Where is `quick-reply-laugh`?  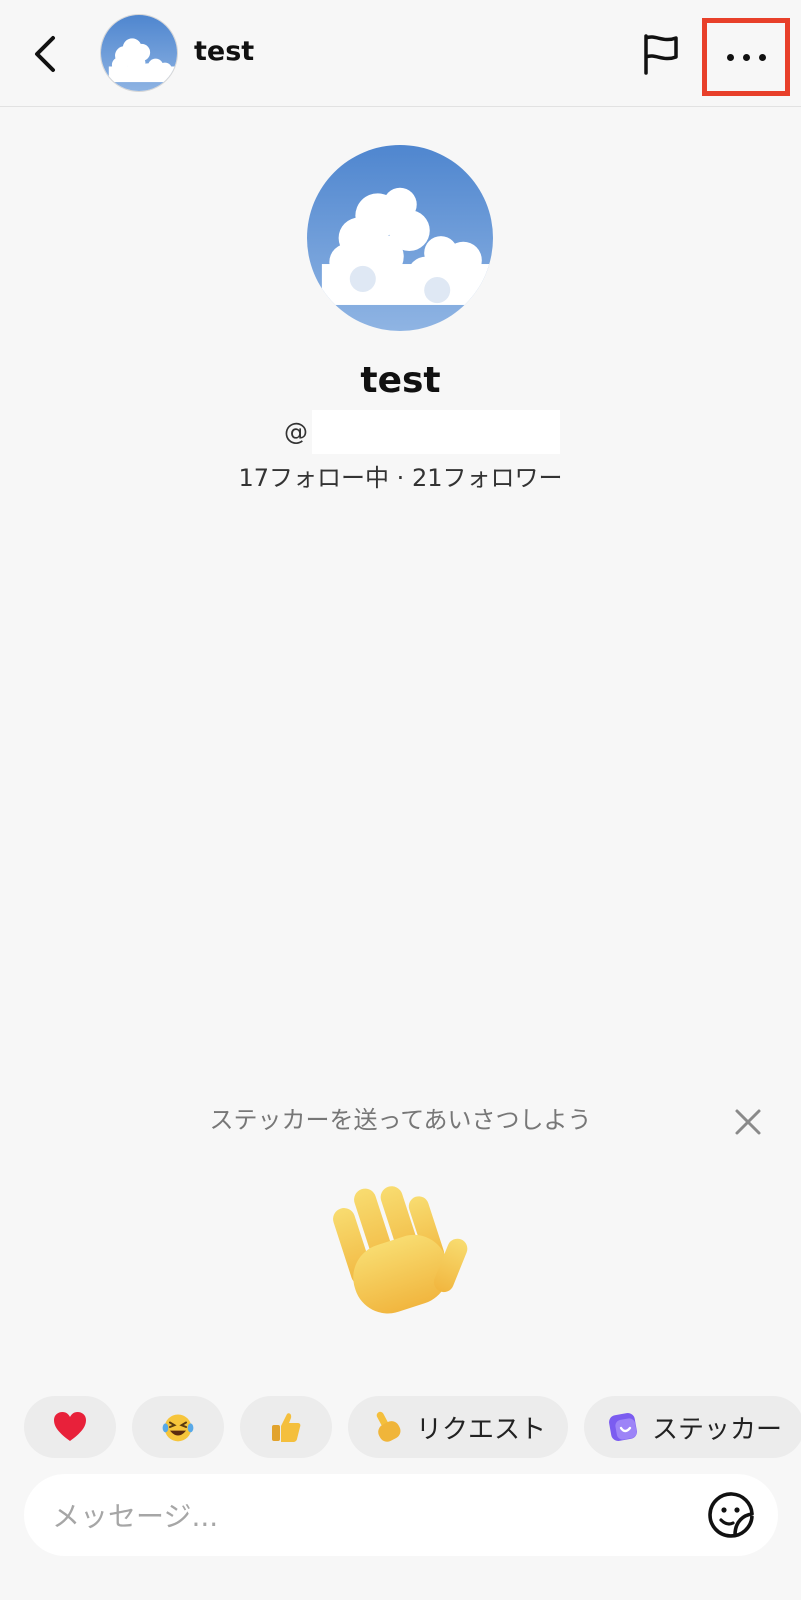 quick-reply-laugh is located at coordinates (178, 1427).